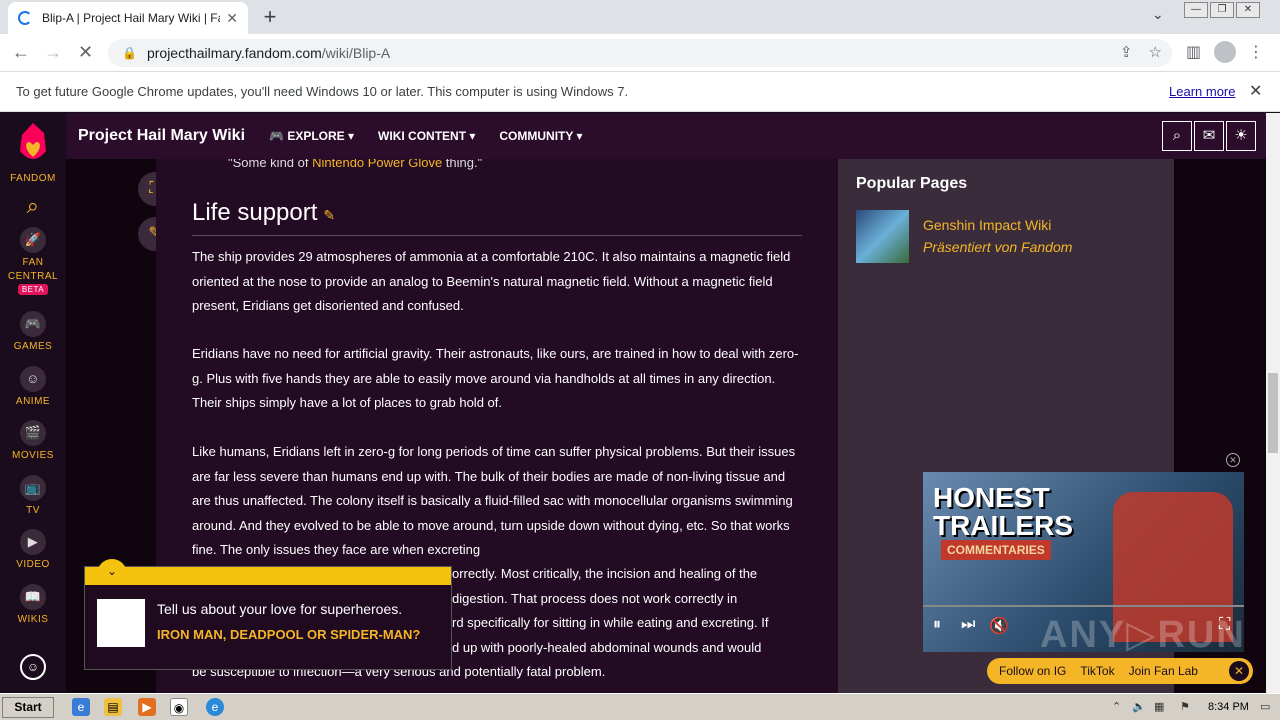 The image size is (1280, 720). What do you see at coordinates (33, 488) in the screenshot?
I see `tv-icon: 📺` at bounding box center [33, 488].